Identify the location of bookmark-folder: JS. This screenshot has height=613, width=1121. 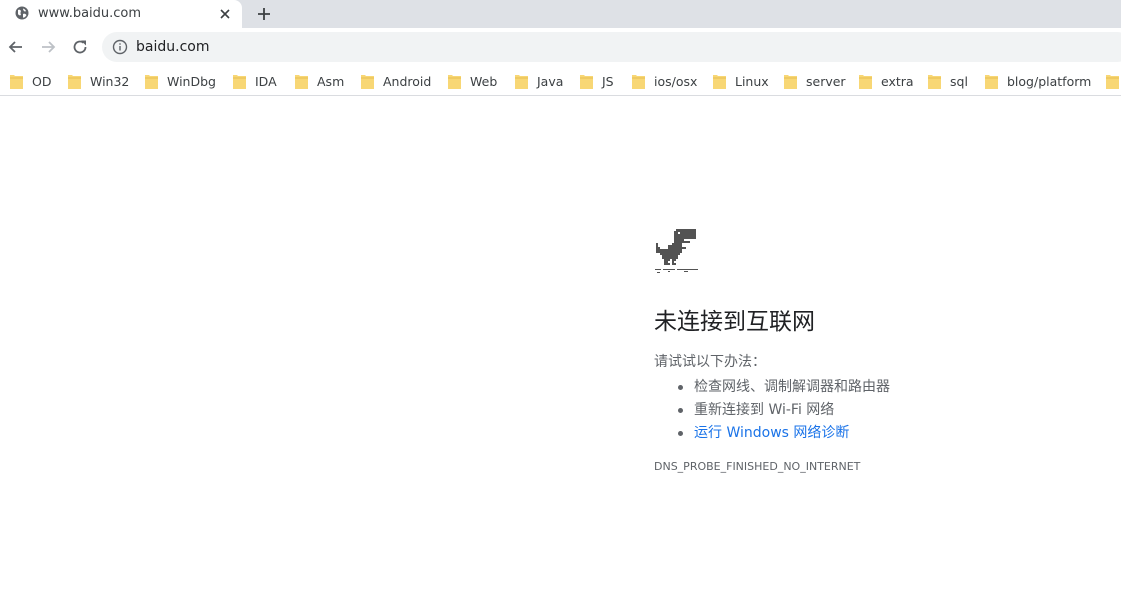
(597, 81).